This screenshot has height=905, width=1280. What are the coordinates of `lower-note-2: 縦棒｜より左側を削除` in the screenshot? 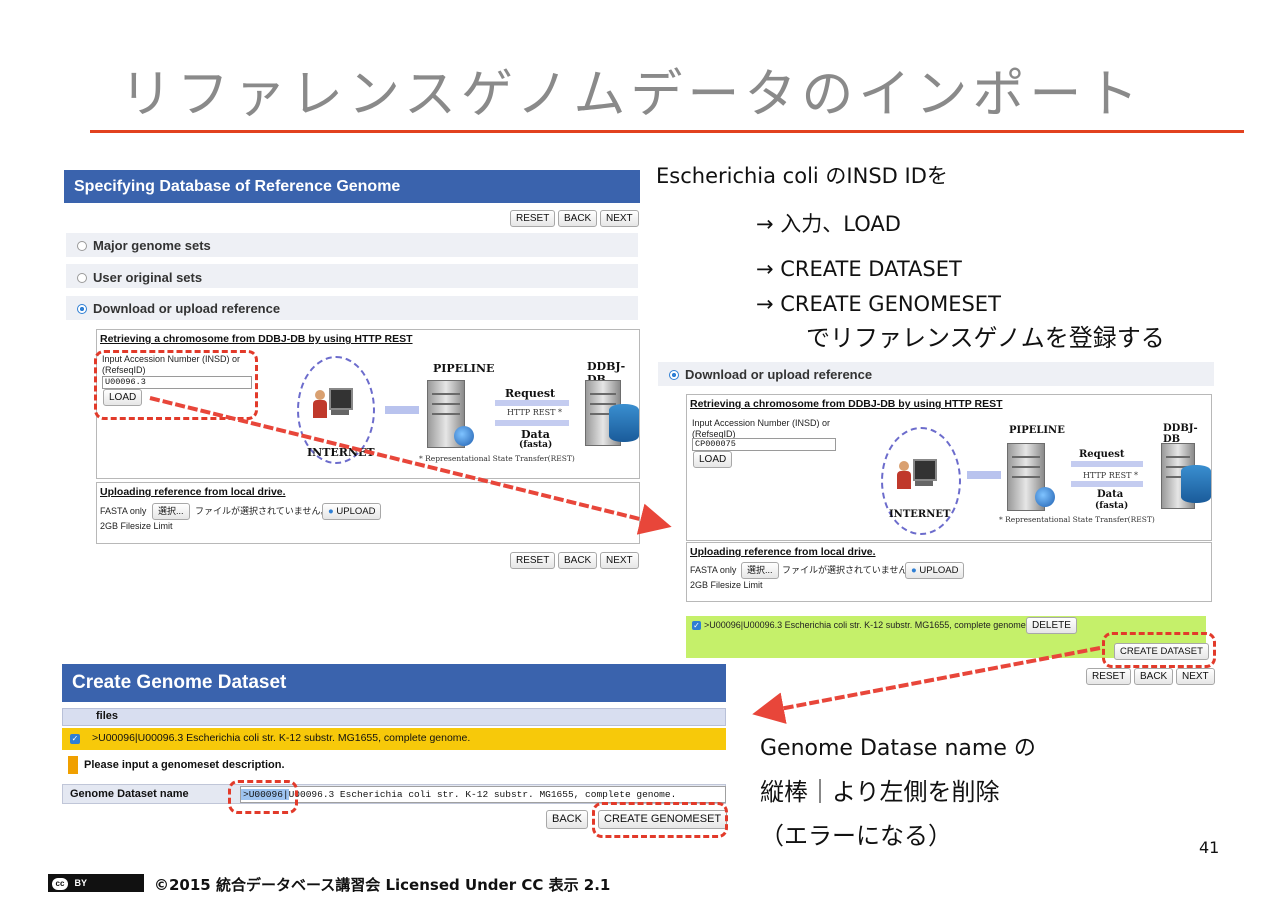 It's located at (880, 792).